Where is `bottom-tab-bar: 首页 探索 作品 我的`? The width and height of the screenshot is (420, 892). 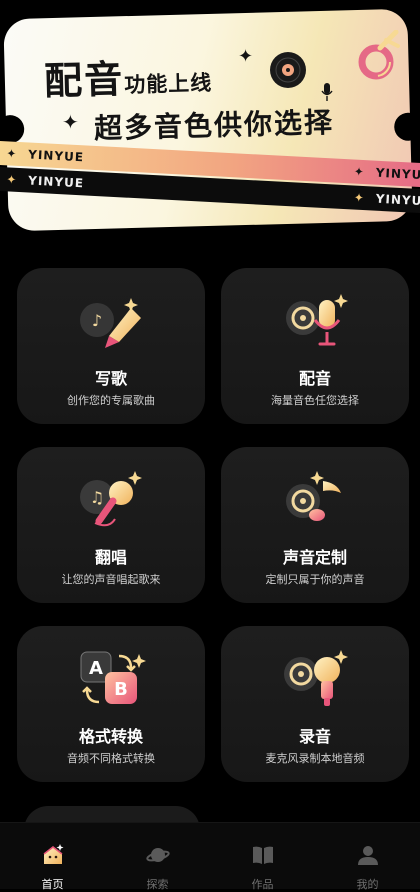 bottom-tab-bar: 首页 探索 作品 我的 is located at coordinates (210, 856).